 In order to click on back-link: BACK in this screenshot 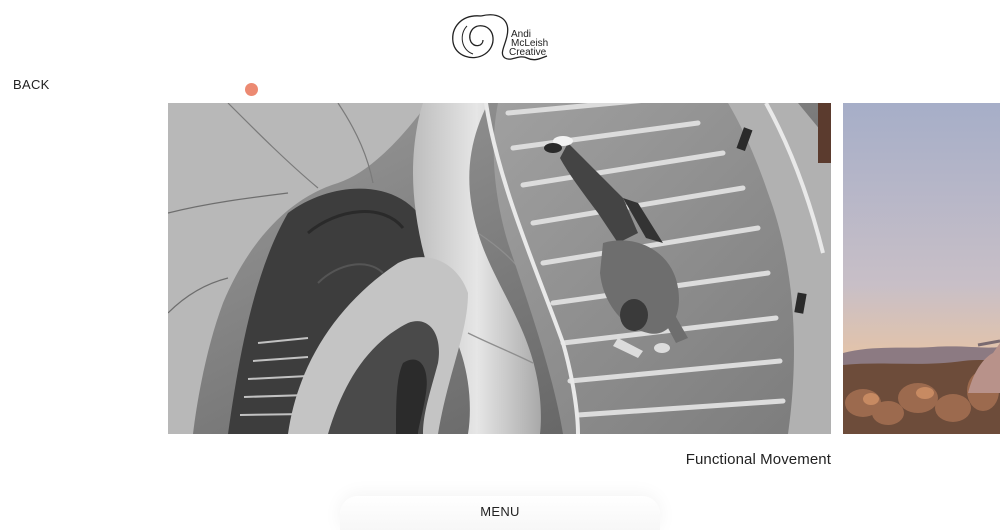, I will do `click(31, 84)`.